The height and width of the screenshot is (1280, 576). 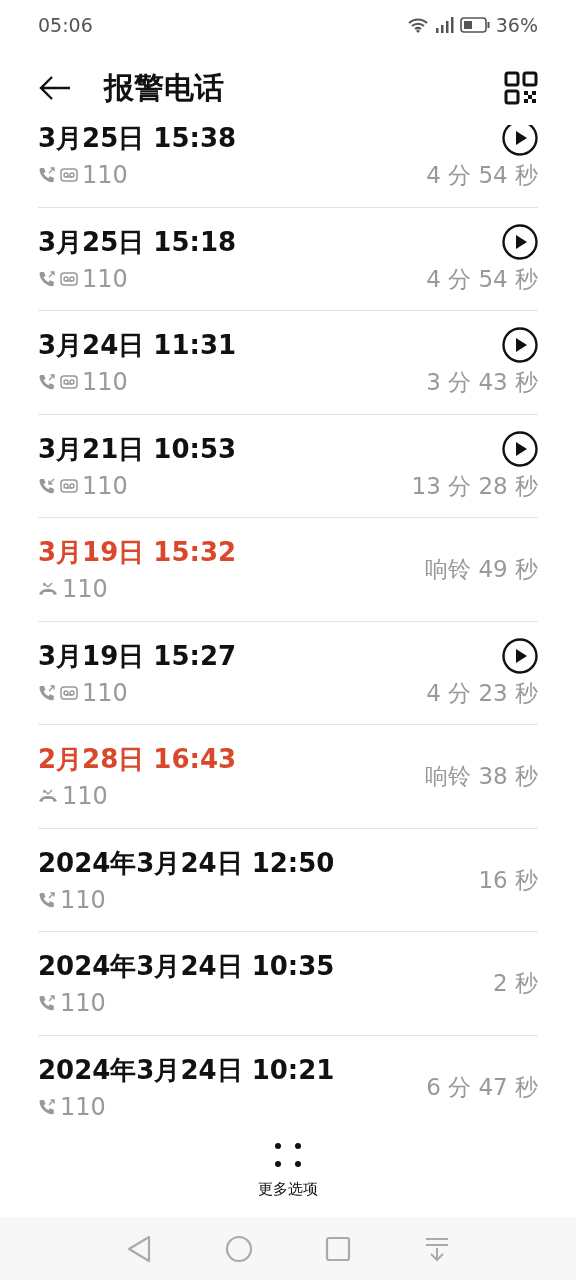 What do you see at coordinates (138, 760) in the screenshot?
I see `call-time: 2月28日 16:43` at bounding box center [138, 760].